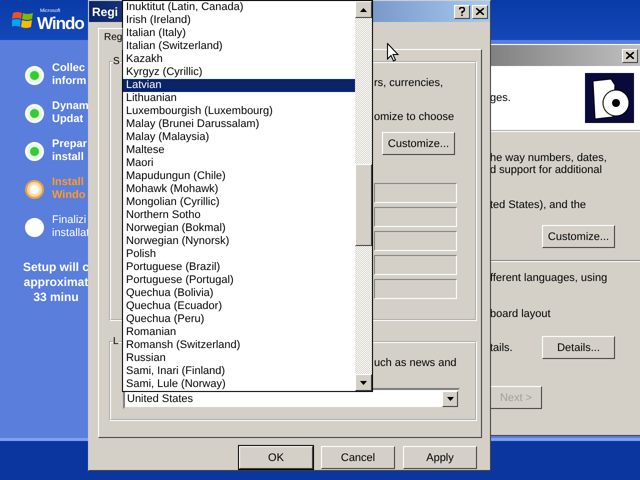 This screenshot has width=640, height=480. Describe the element at coordinates (60, 23) in the screenshot. I see `logo-text: Windo` at that location.